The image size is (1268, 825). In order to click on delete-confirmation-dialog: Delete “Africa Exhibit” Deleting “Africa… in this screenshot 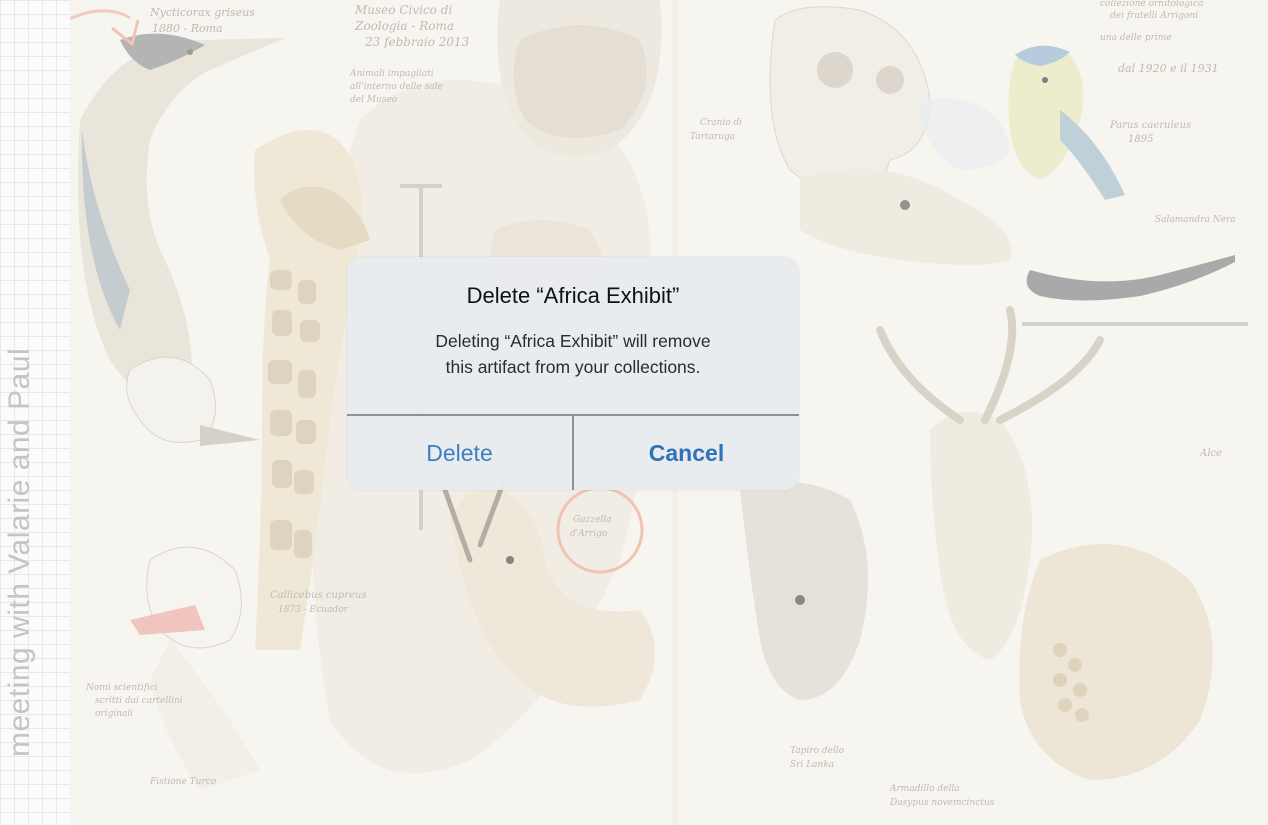, I will do `click(573, 373)`.